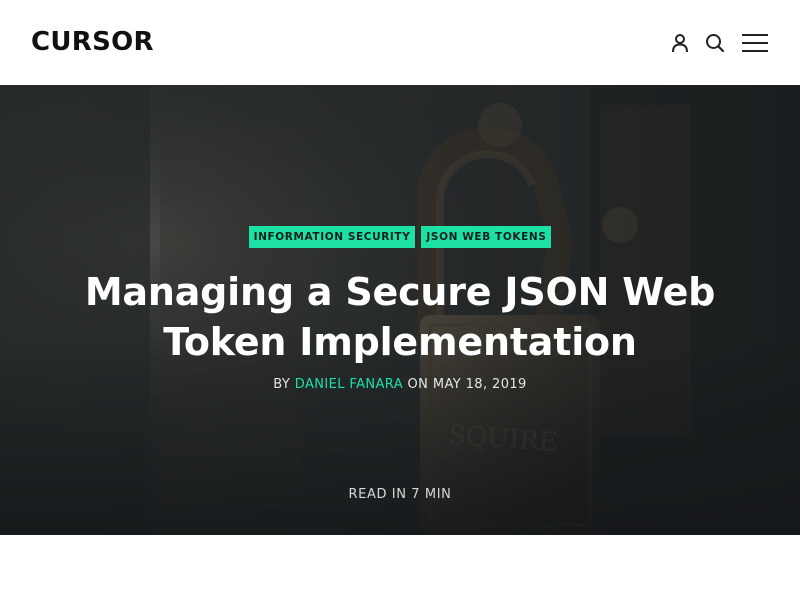 The width and height of the screenshot is (800, 600). Describe the element at coordinates (282, 384) in the screenshot. I see `byline-prefix: BY` at that location.